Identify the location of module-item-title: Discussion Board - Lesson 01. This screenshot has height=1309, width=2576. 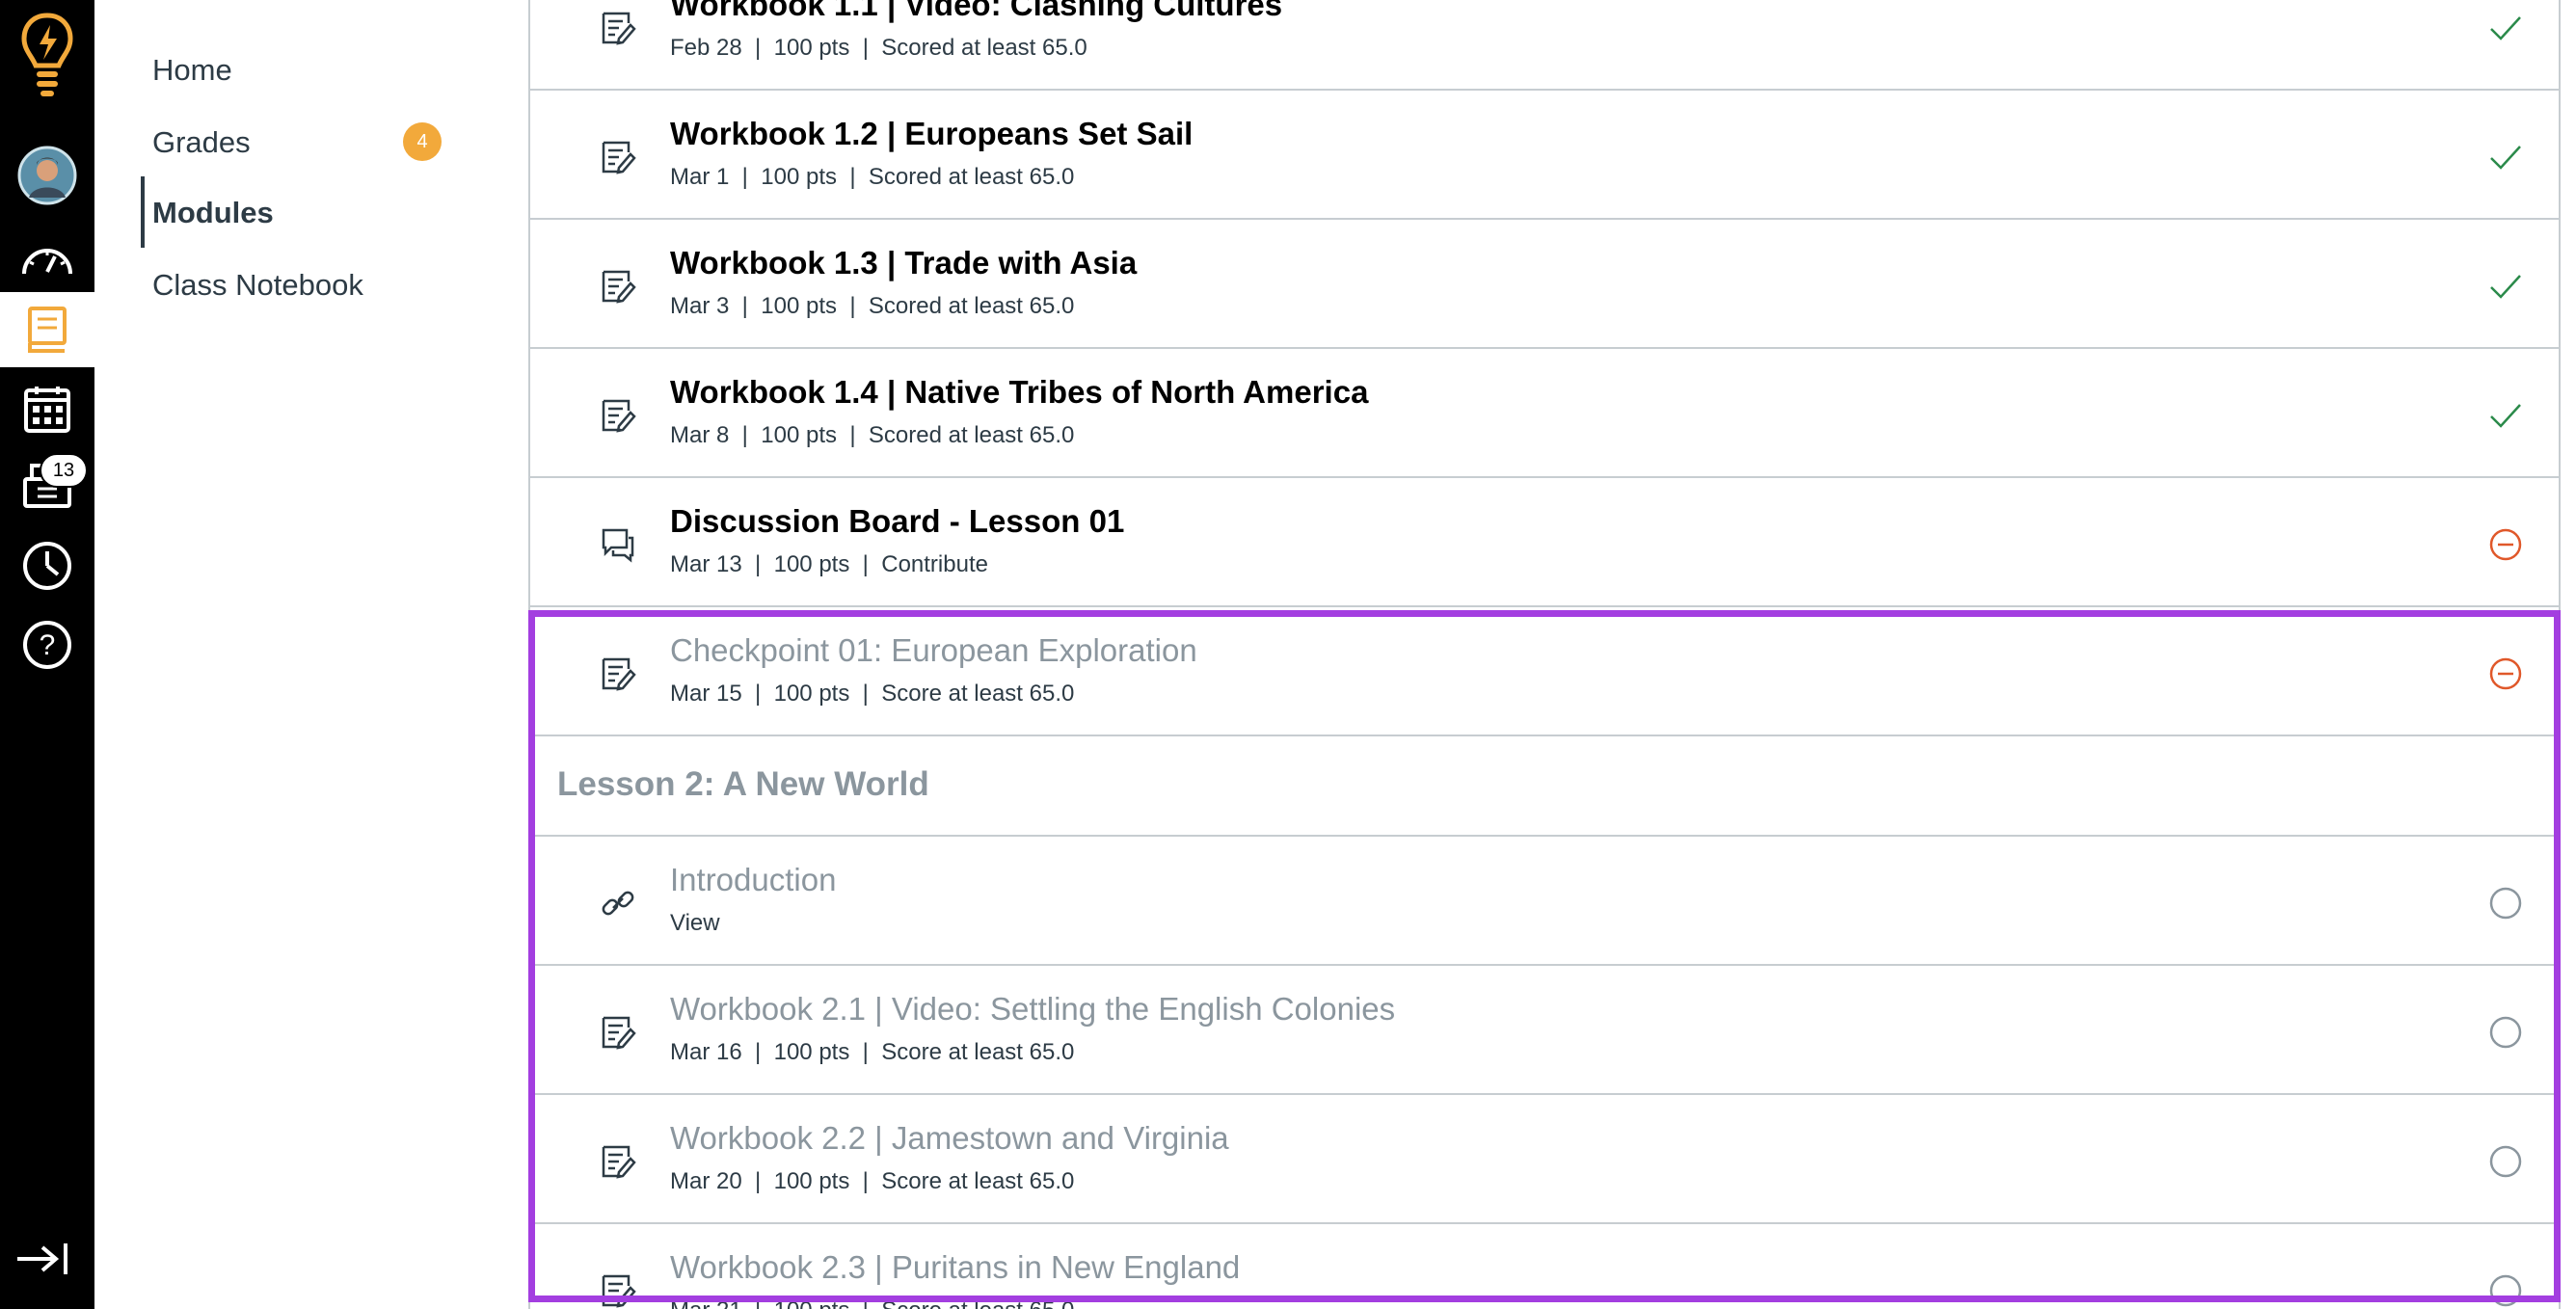
(897, 521).